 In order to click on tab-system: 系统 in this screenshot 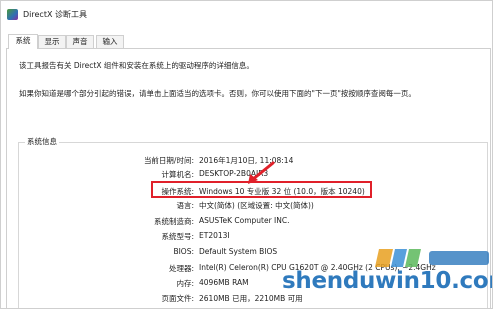, I will do `click(23, 41)`.